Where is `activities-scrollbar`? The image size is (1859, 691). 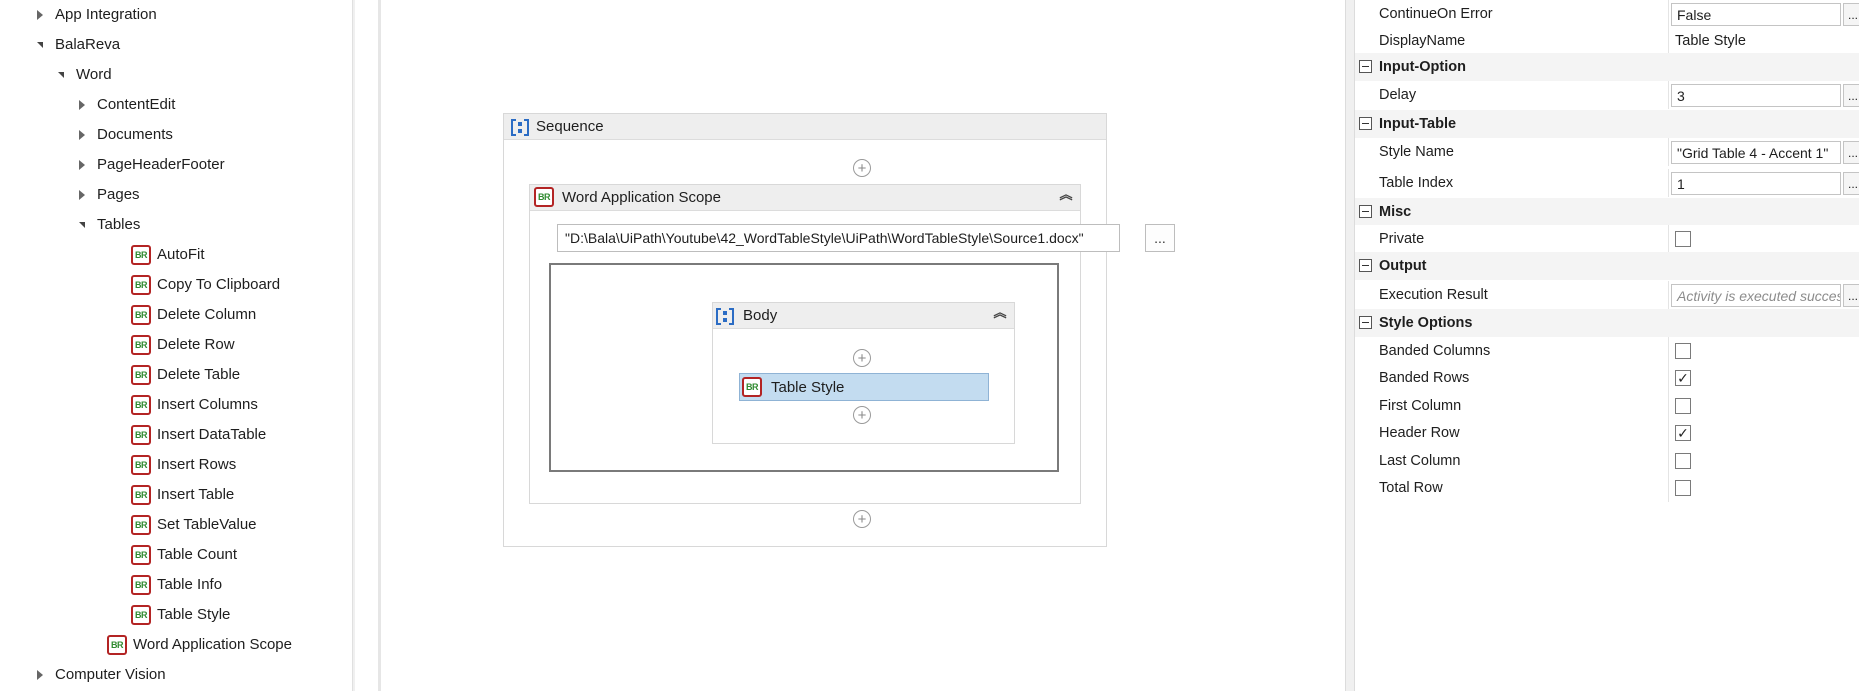 activities-scrollbar is located at coordinates (353, 345).